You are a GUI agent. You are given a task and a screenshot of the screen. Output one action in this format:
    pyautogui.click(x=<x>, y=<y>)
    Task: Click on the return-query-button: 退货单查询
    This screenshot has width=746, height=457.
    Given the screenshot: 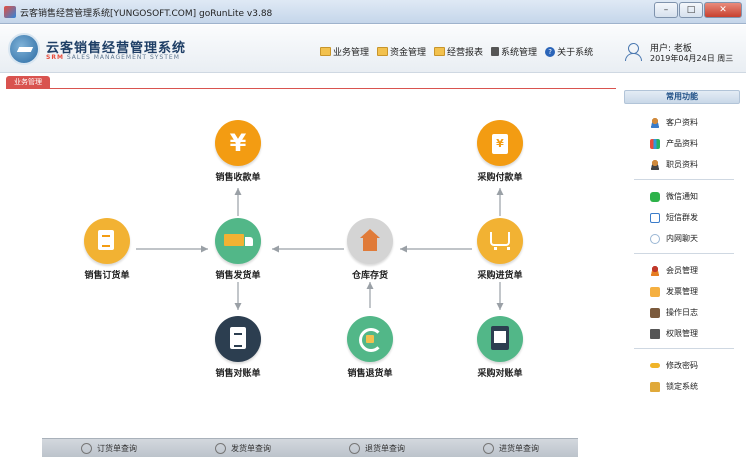 What is the action you would take?
    pyautogui.click(x=377, y=448)
    